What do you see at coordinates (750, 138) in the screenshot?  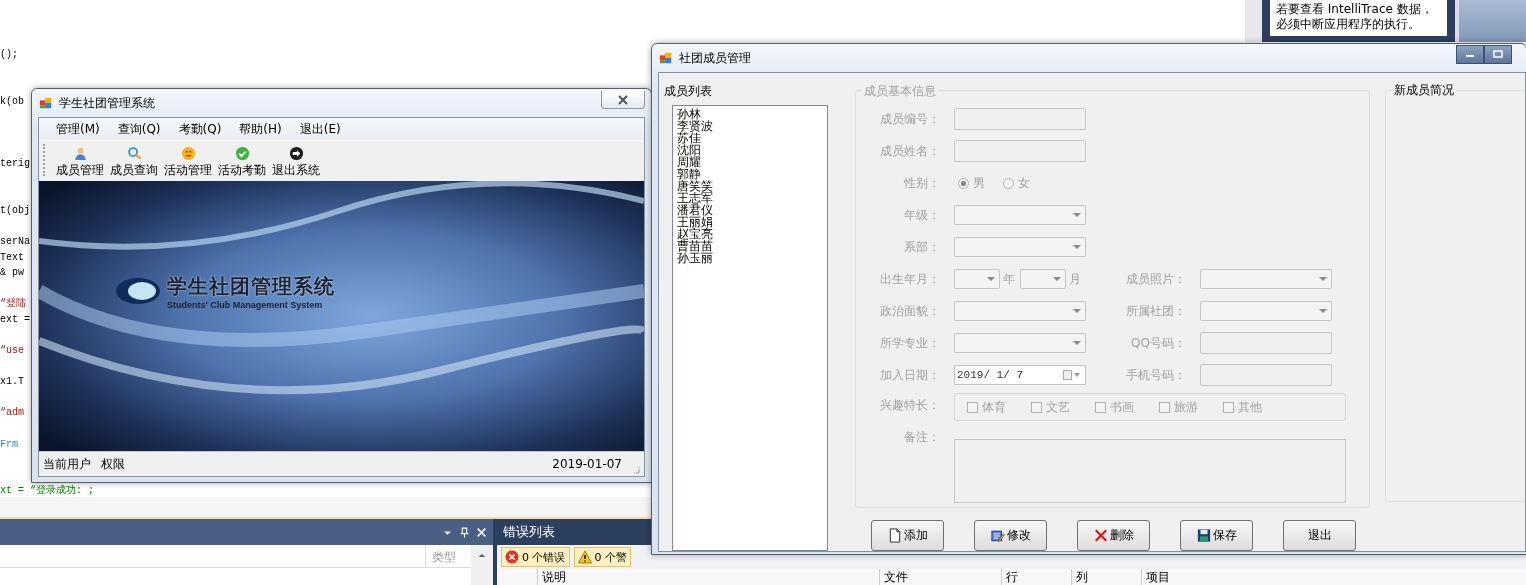 I see `list-item: 苏佳` at bounding box center [750, 138].